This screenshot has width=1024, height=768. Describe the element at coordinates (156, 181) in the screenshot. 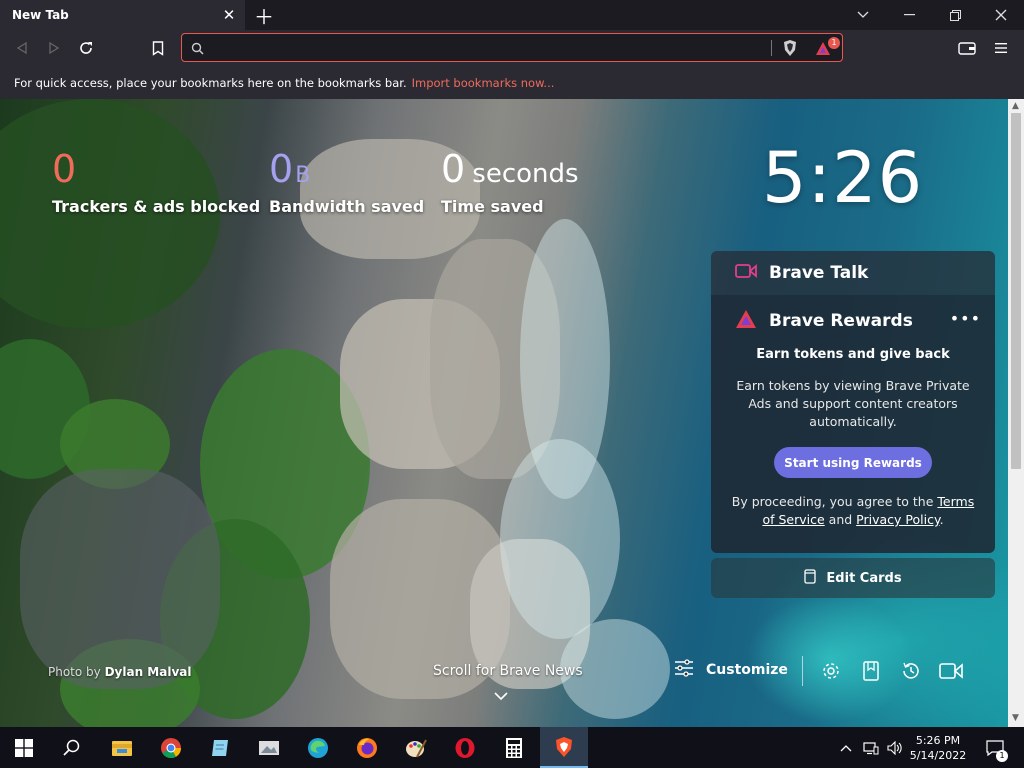

I see `stat-trackers-blocked: 0 Trackers & ads blocked` at that location.